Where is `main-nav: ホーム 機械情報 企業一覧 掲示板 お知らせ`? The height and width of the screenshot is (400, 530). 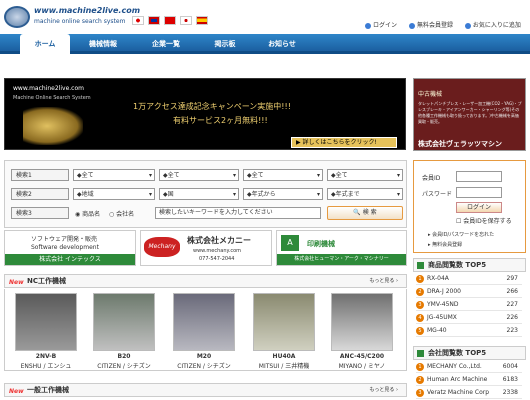 main-nav: ホーム 機械情報 企業一覧 掲示板 お知らせ is located at coordinates (265, 44).